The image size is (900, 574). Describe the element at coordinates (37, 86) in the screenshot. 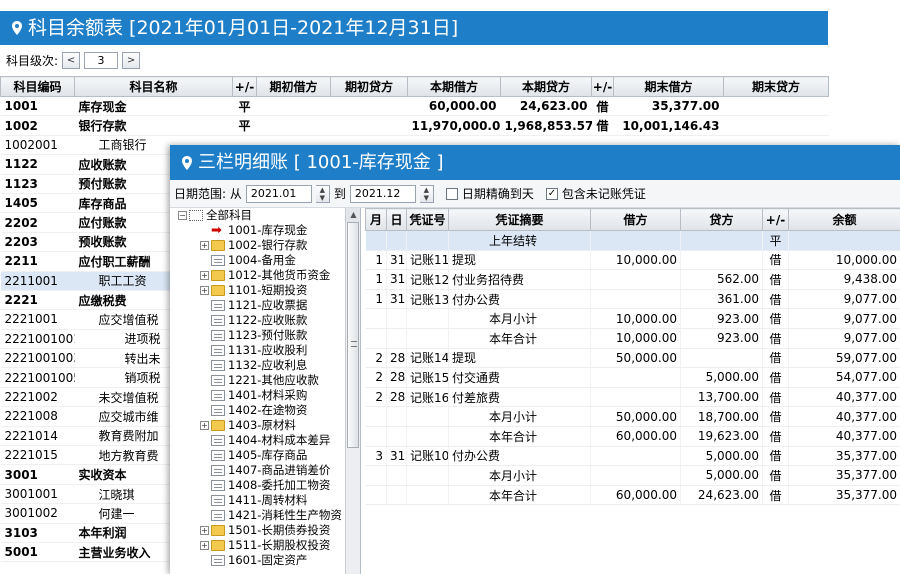

I see `balance-col-header: 科目编码` at that location.